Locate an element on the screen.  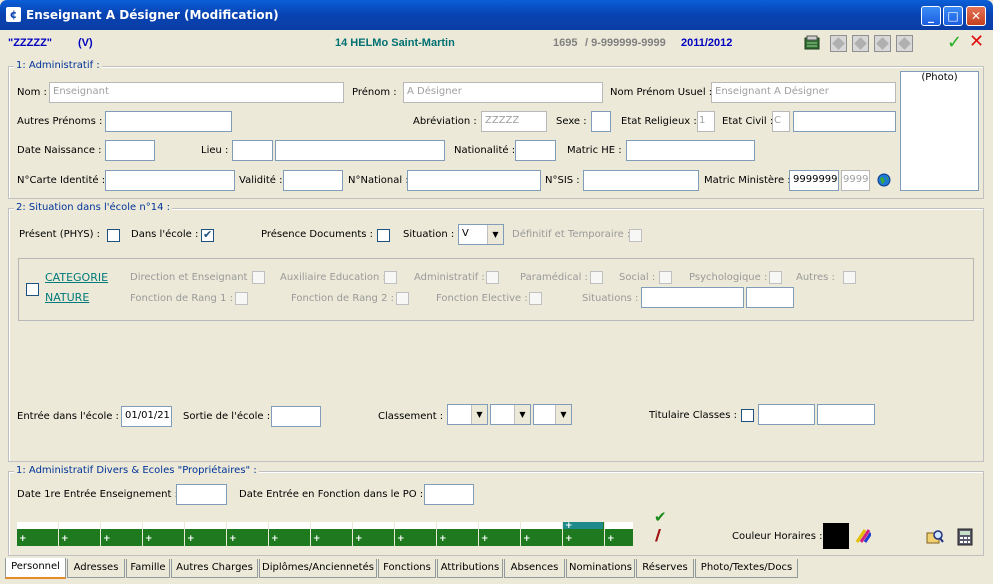
titulaire-checkbox is located at coordinates (747, 415).